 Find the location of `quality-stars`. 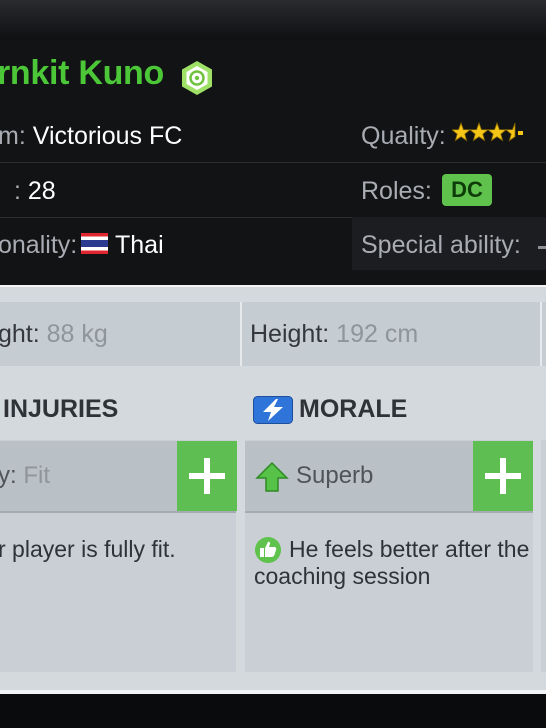

quality-stars is located at coordinates (487, 132).